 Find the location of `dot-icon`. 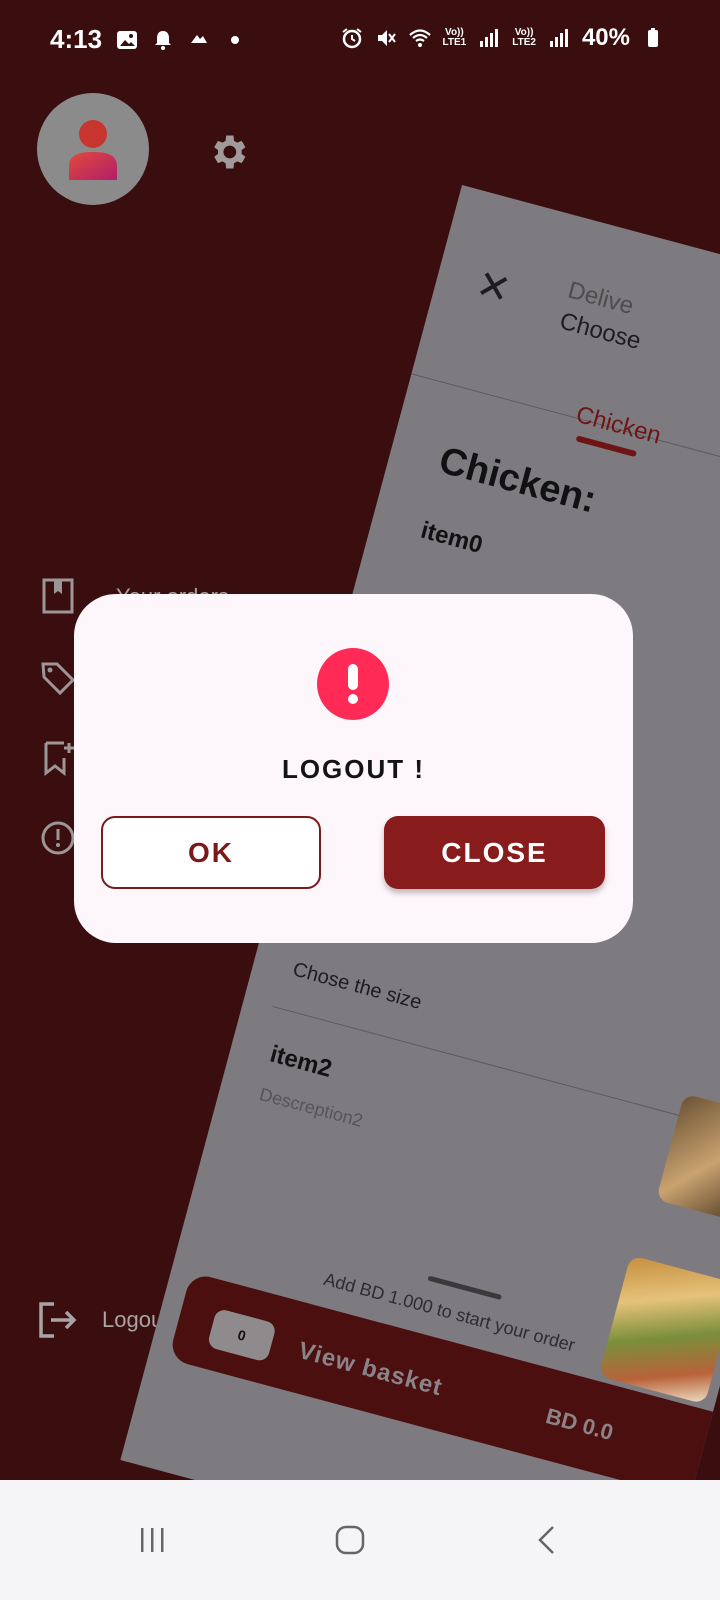

dot-icon is located at coordinates (235, 39).